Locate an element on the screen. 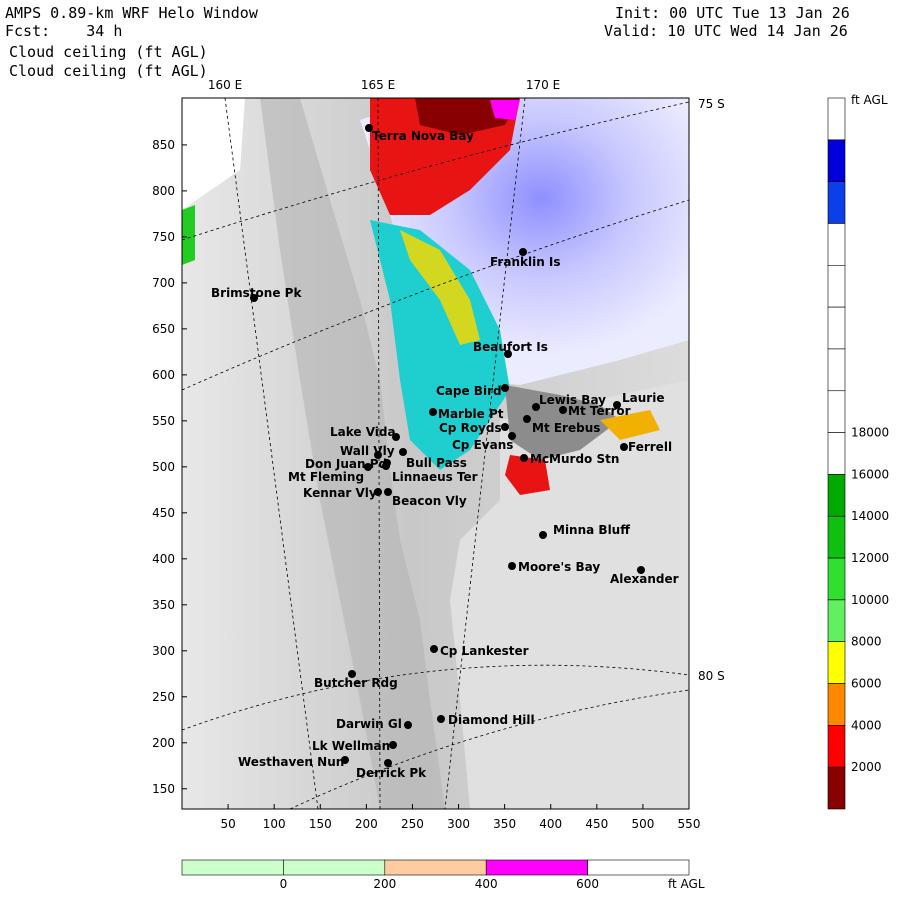 The image size is (900, 900). legend-tick-label: 0 is located at coordinates (284, 884).